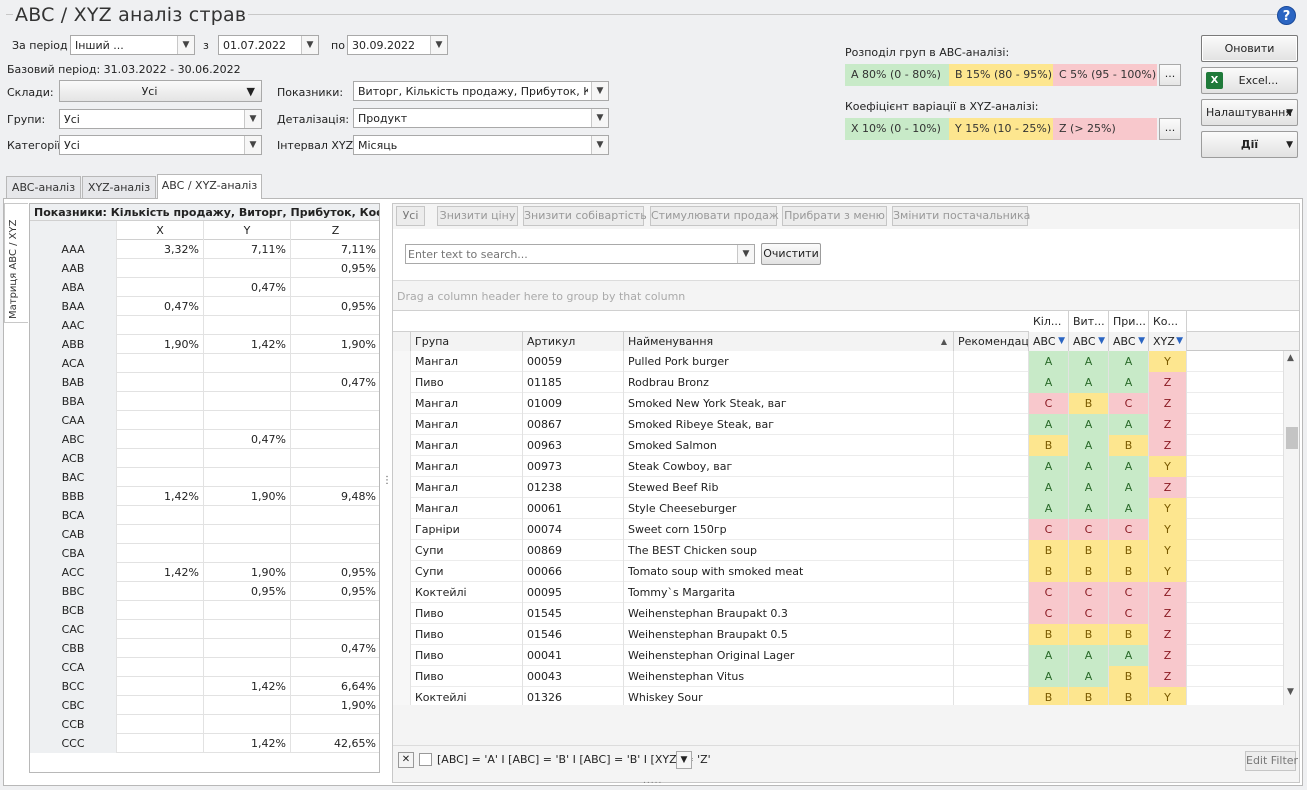  I want to click on period-select: Інший ... ▼, so click(132, 45).